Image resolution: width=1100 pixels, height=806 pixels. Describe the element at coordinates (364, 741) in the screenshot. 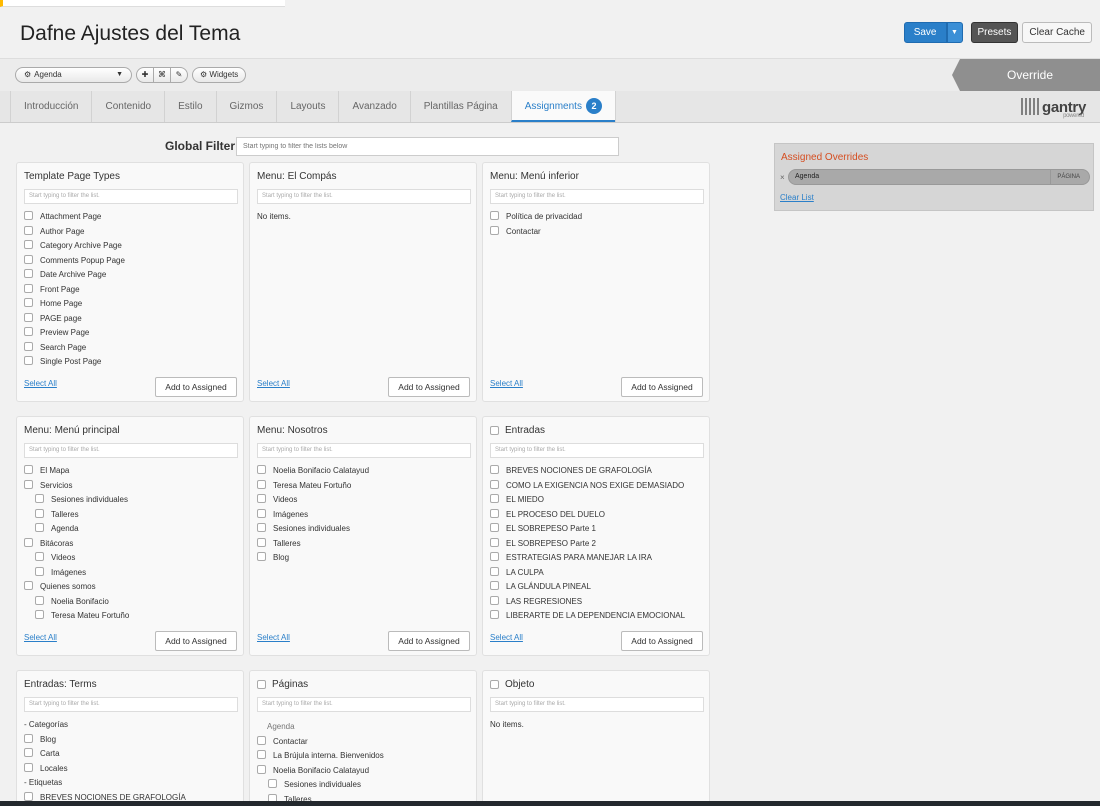

I see `list-item: Contactar` at that location.